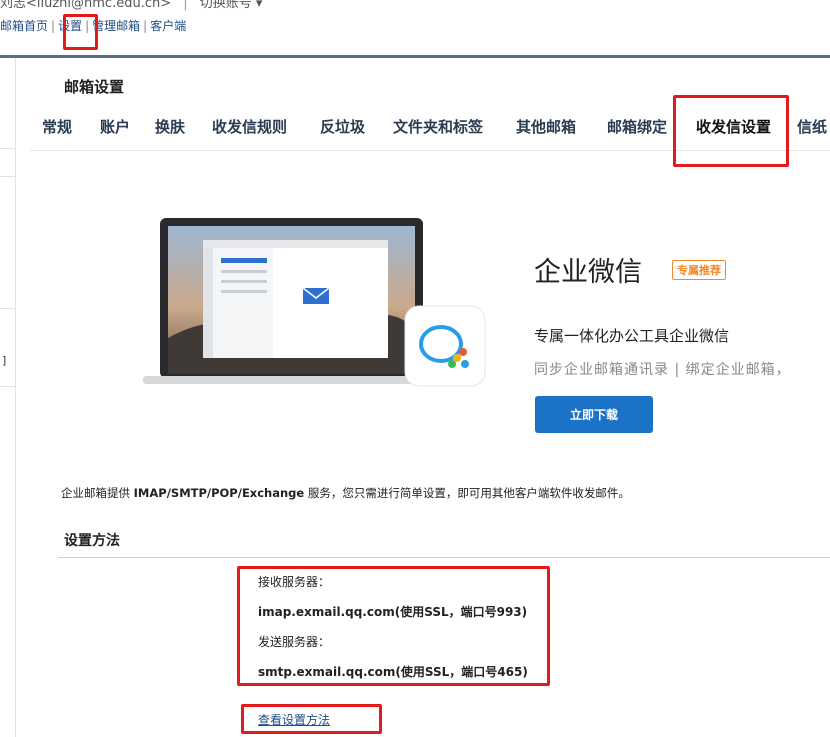  What do you see at coordinates (731, 131) in the screenshot?
I see `annotation-box-tab` at bounding box center [731, 131].